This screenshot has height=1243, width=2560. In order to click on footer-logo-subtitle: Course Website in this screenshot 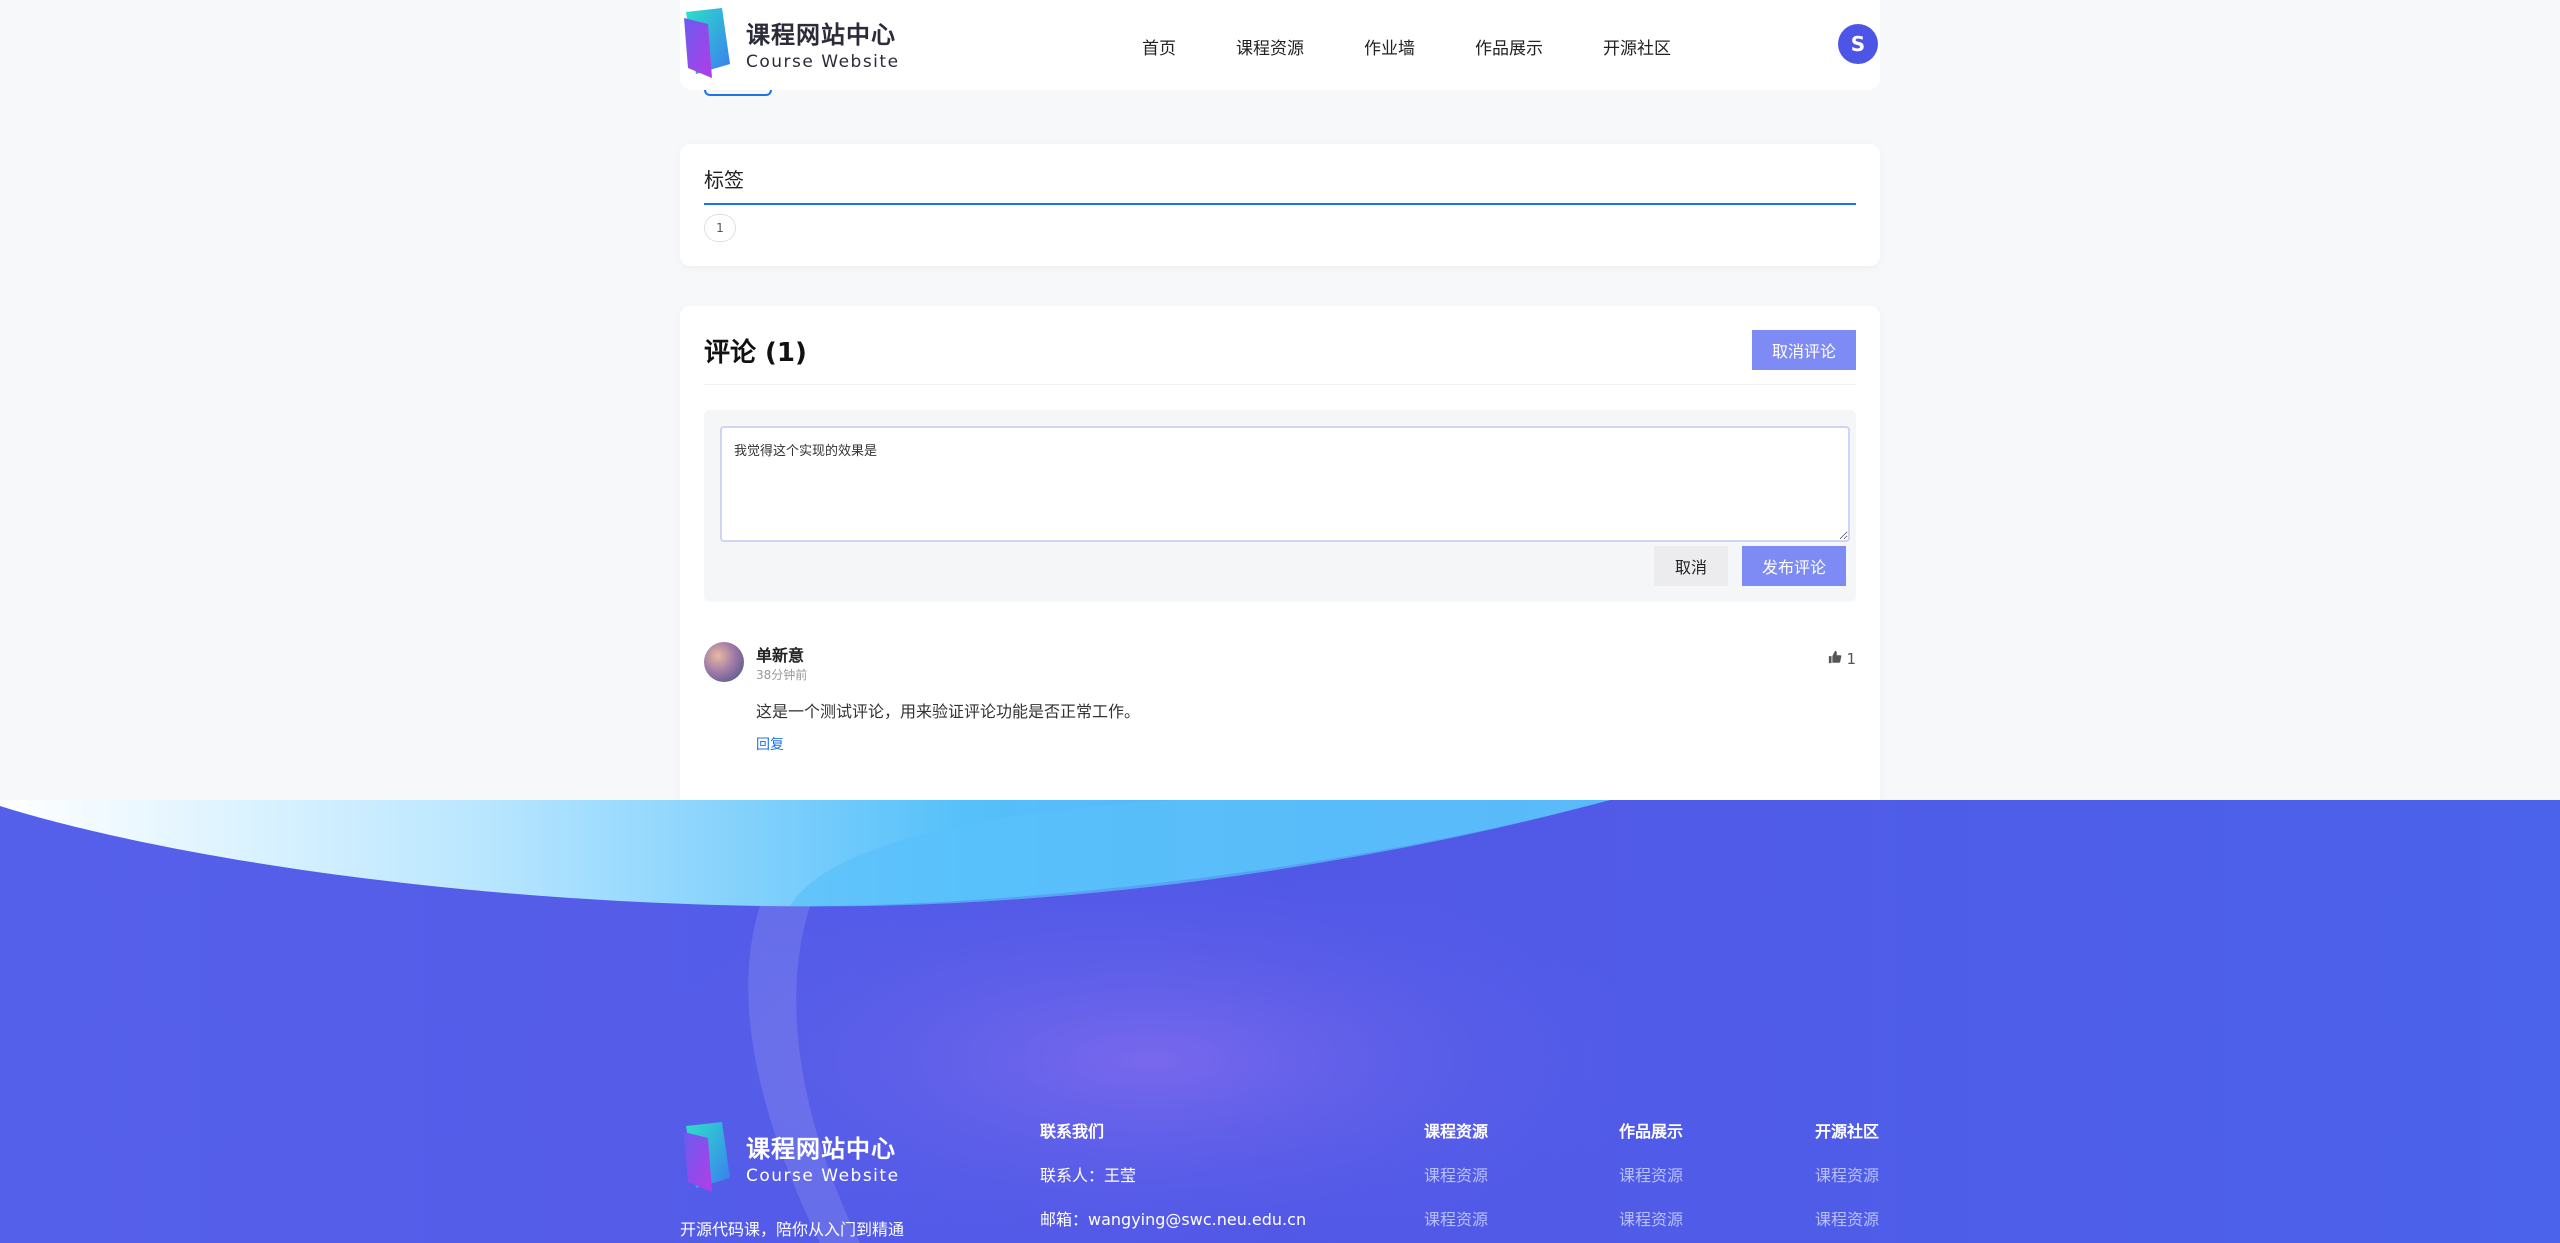, I will do `click(823, 1175)`.